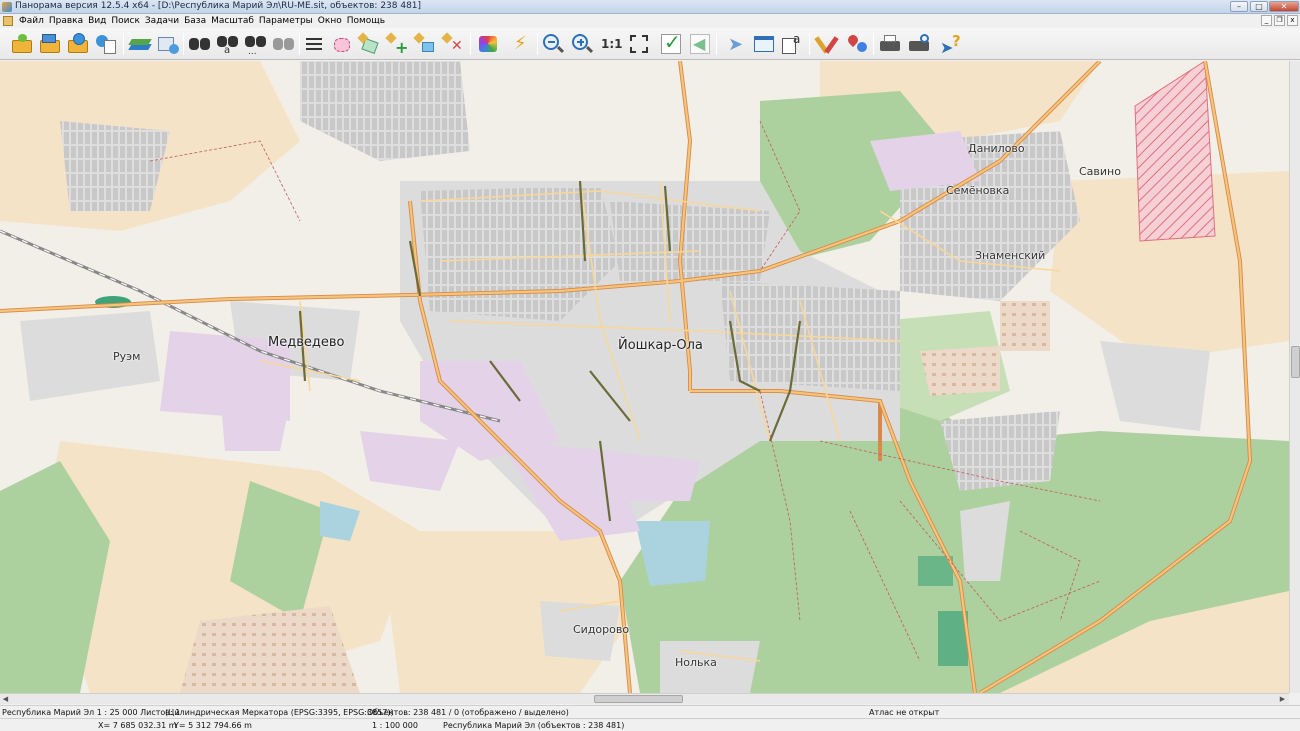  I want to click on open-globe-icon, so click(78, 44).